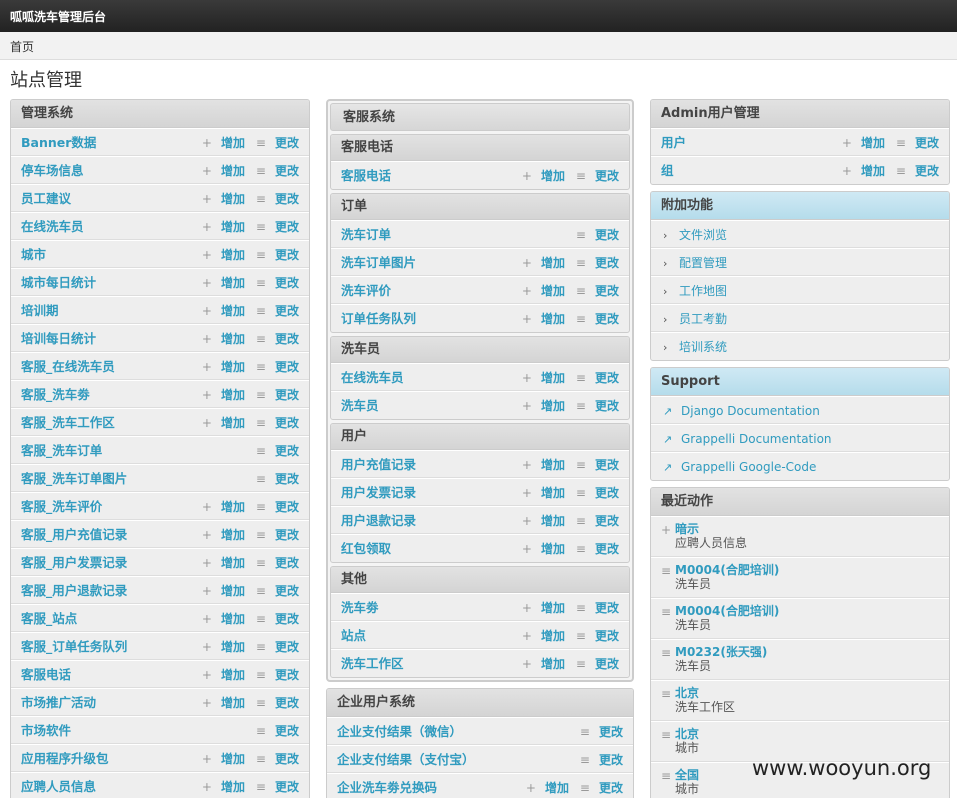 The height and width of the screenshot is (798, 957). I want to click on model-link: 红包领取, so click(366, 548).